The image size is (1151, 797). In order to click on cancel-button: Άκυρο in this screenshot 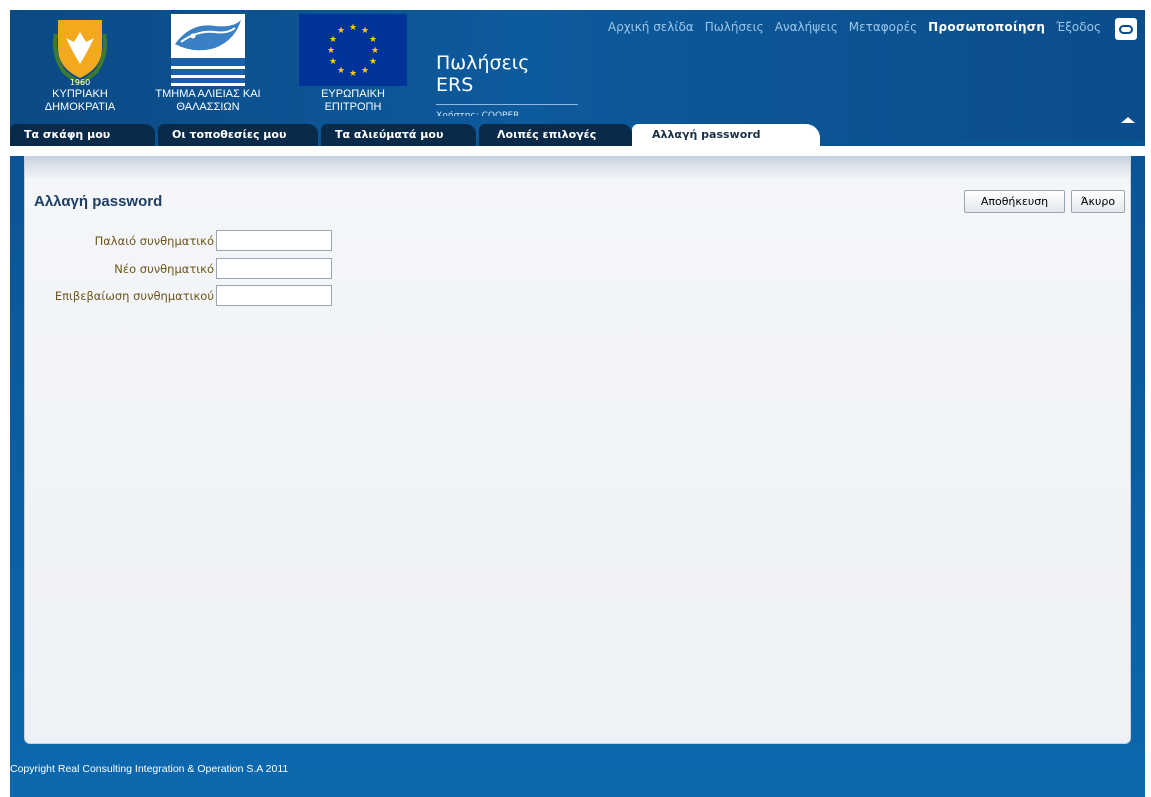, I will do `click(1098, 201)`.